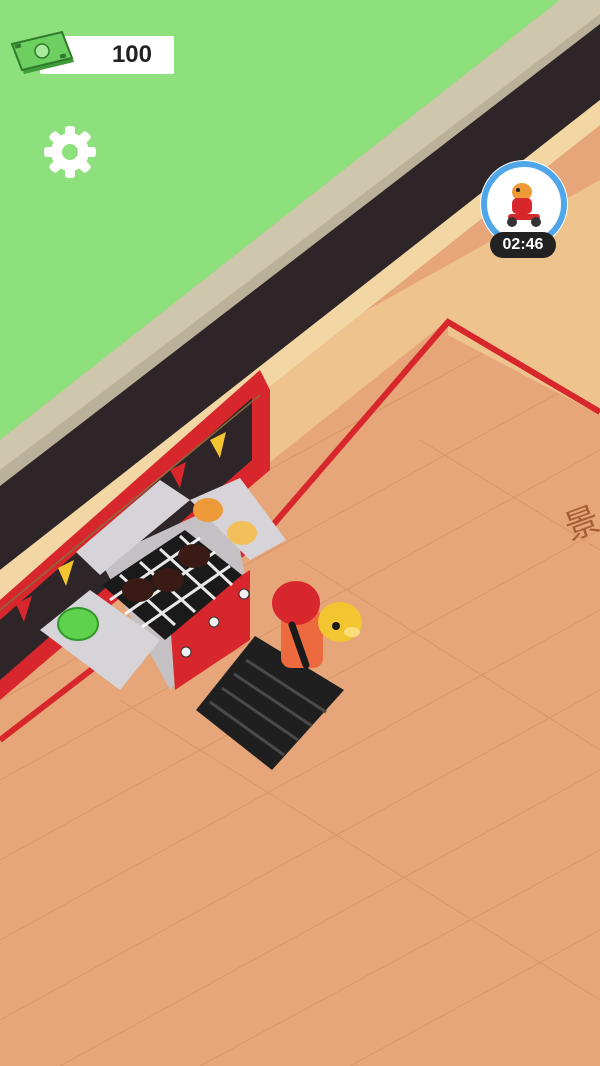  I want to click on gear-icon, so click(70, 152).